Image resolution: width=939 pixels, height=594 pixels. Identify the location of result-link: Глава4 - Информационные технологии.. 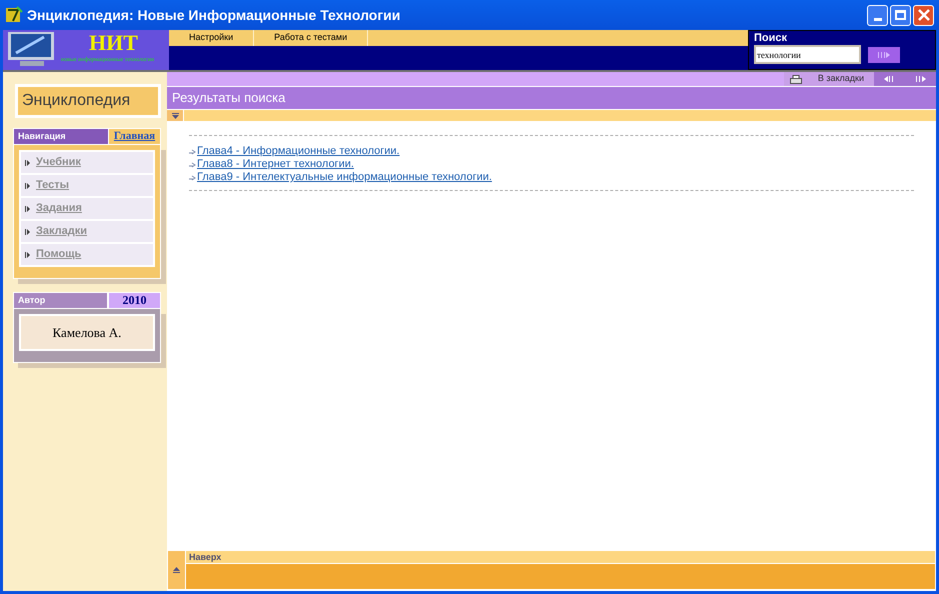
(298, 151).